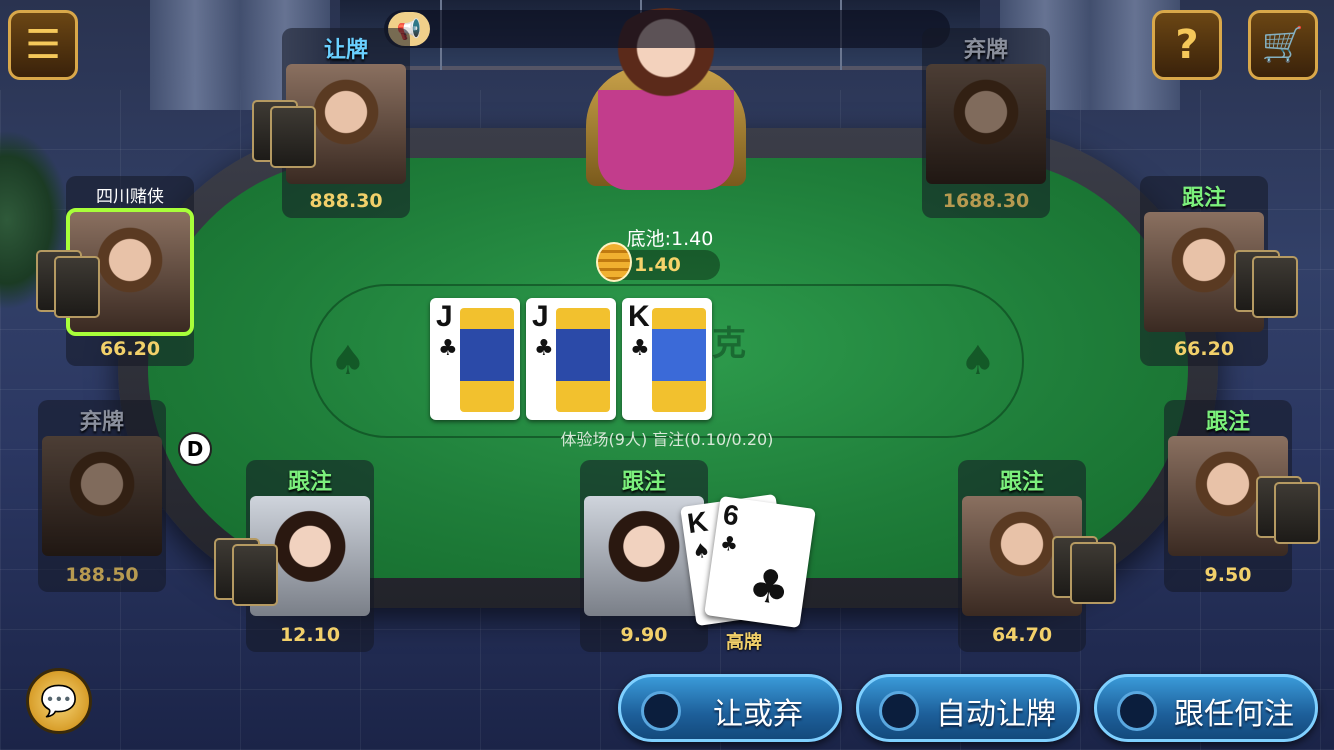 This screenshot has width=1334, height=750. I want to click on call-any-button: 跟任何注, so click(1206, 708).